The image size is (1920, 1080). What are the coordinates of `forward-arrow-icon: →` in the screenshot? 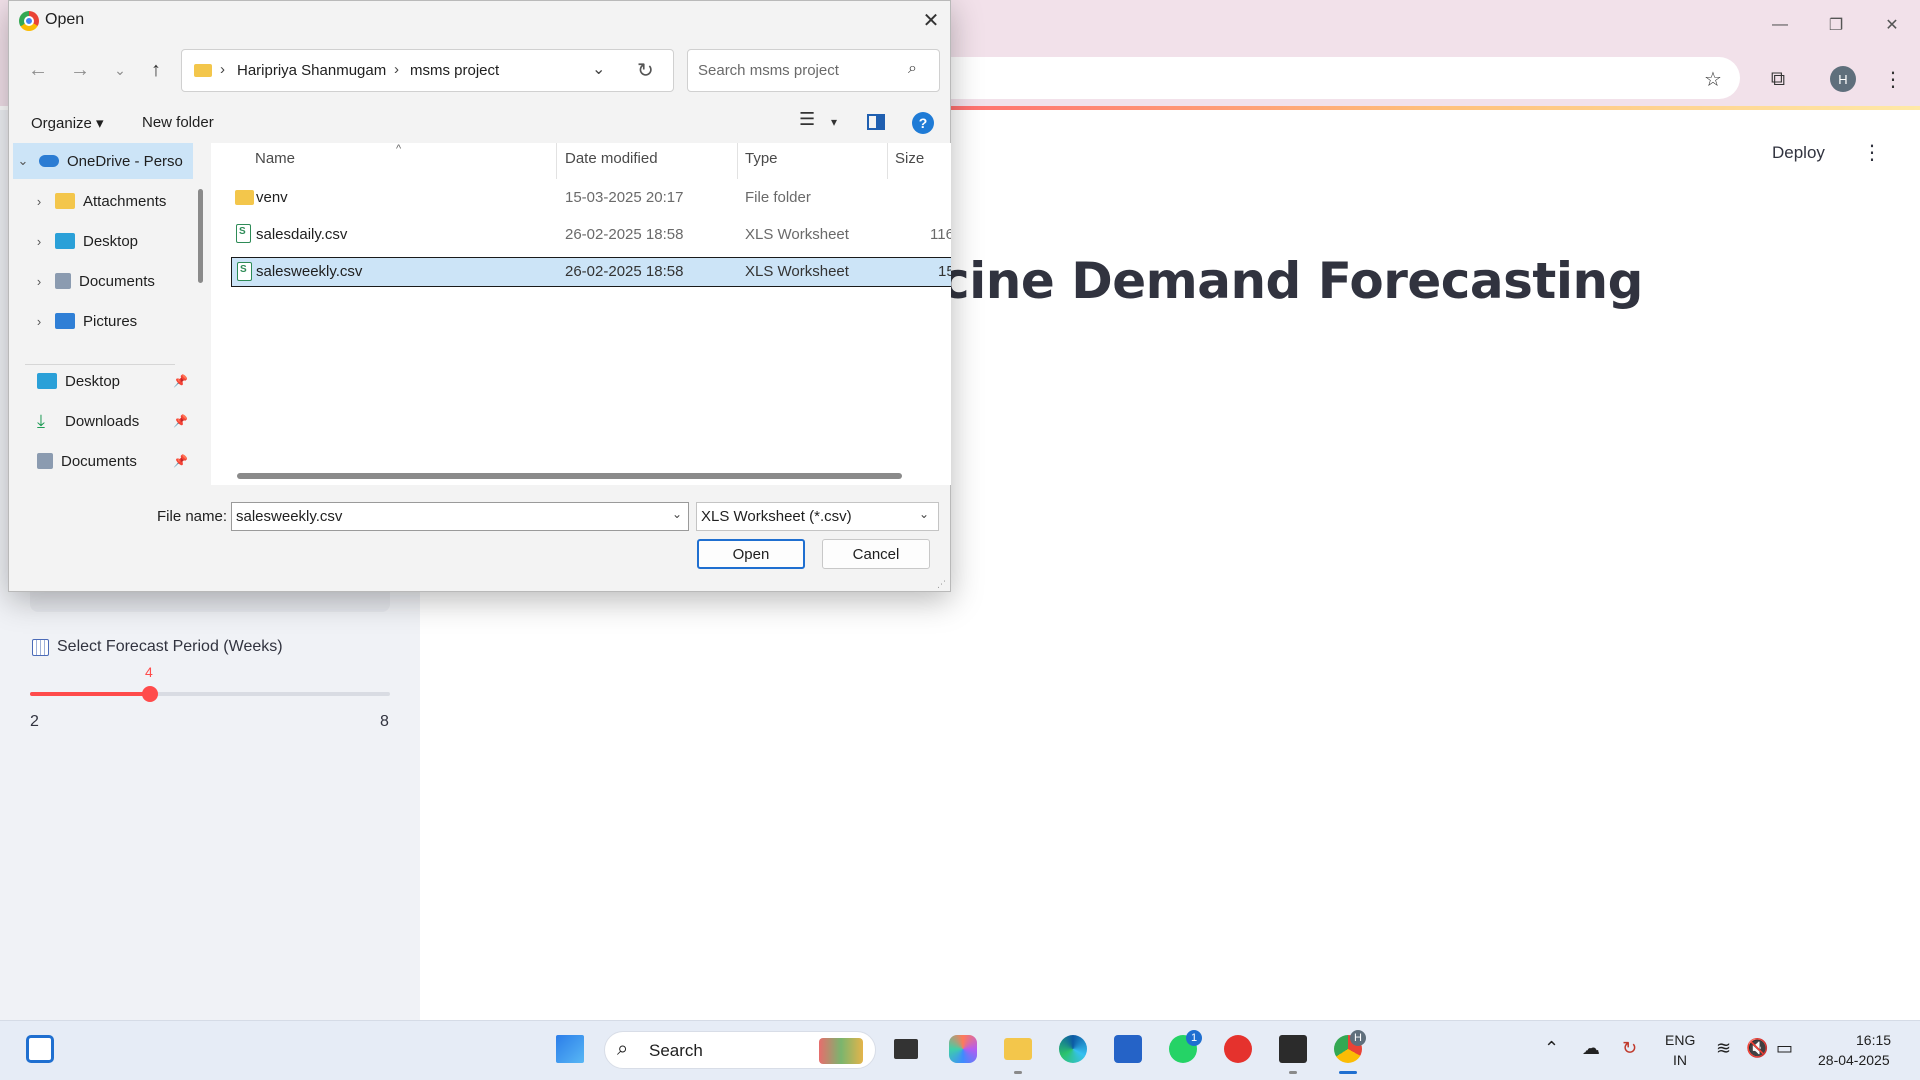 It's located at (80, 70).